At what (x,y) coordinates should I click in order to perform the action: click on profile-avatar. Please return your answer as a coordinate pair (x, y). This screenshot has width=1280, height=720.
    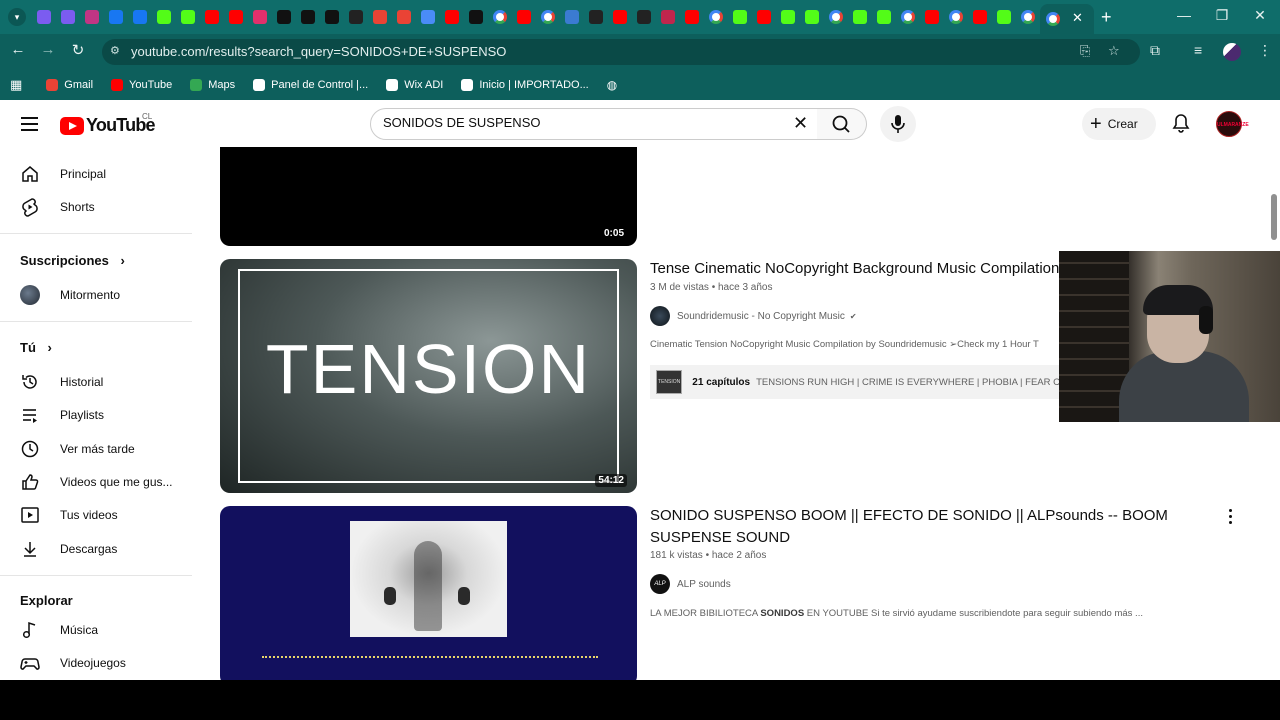
    Looking at the image, I should click on (1232, 52).